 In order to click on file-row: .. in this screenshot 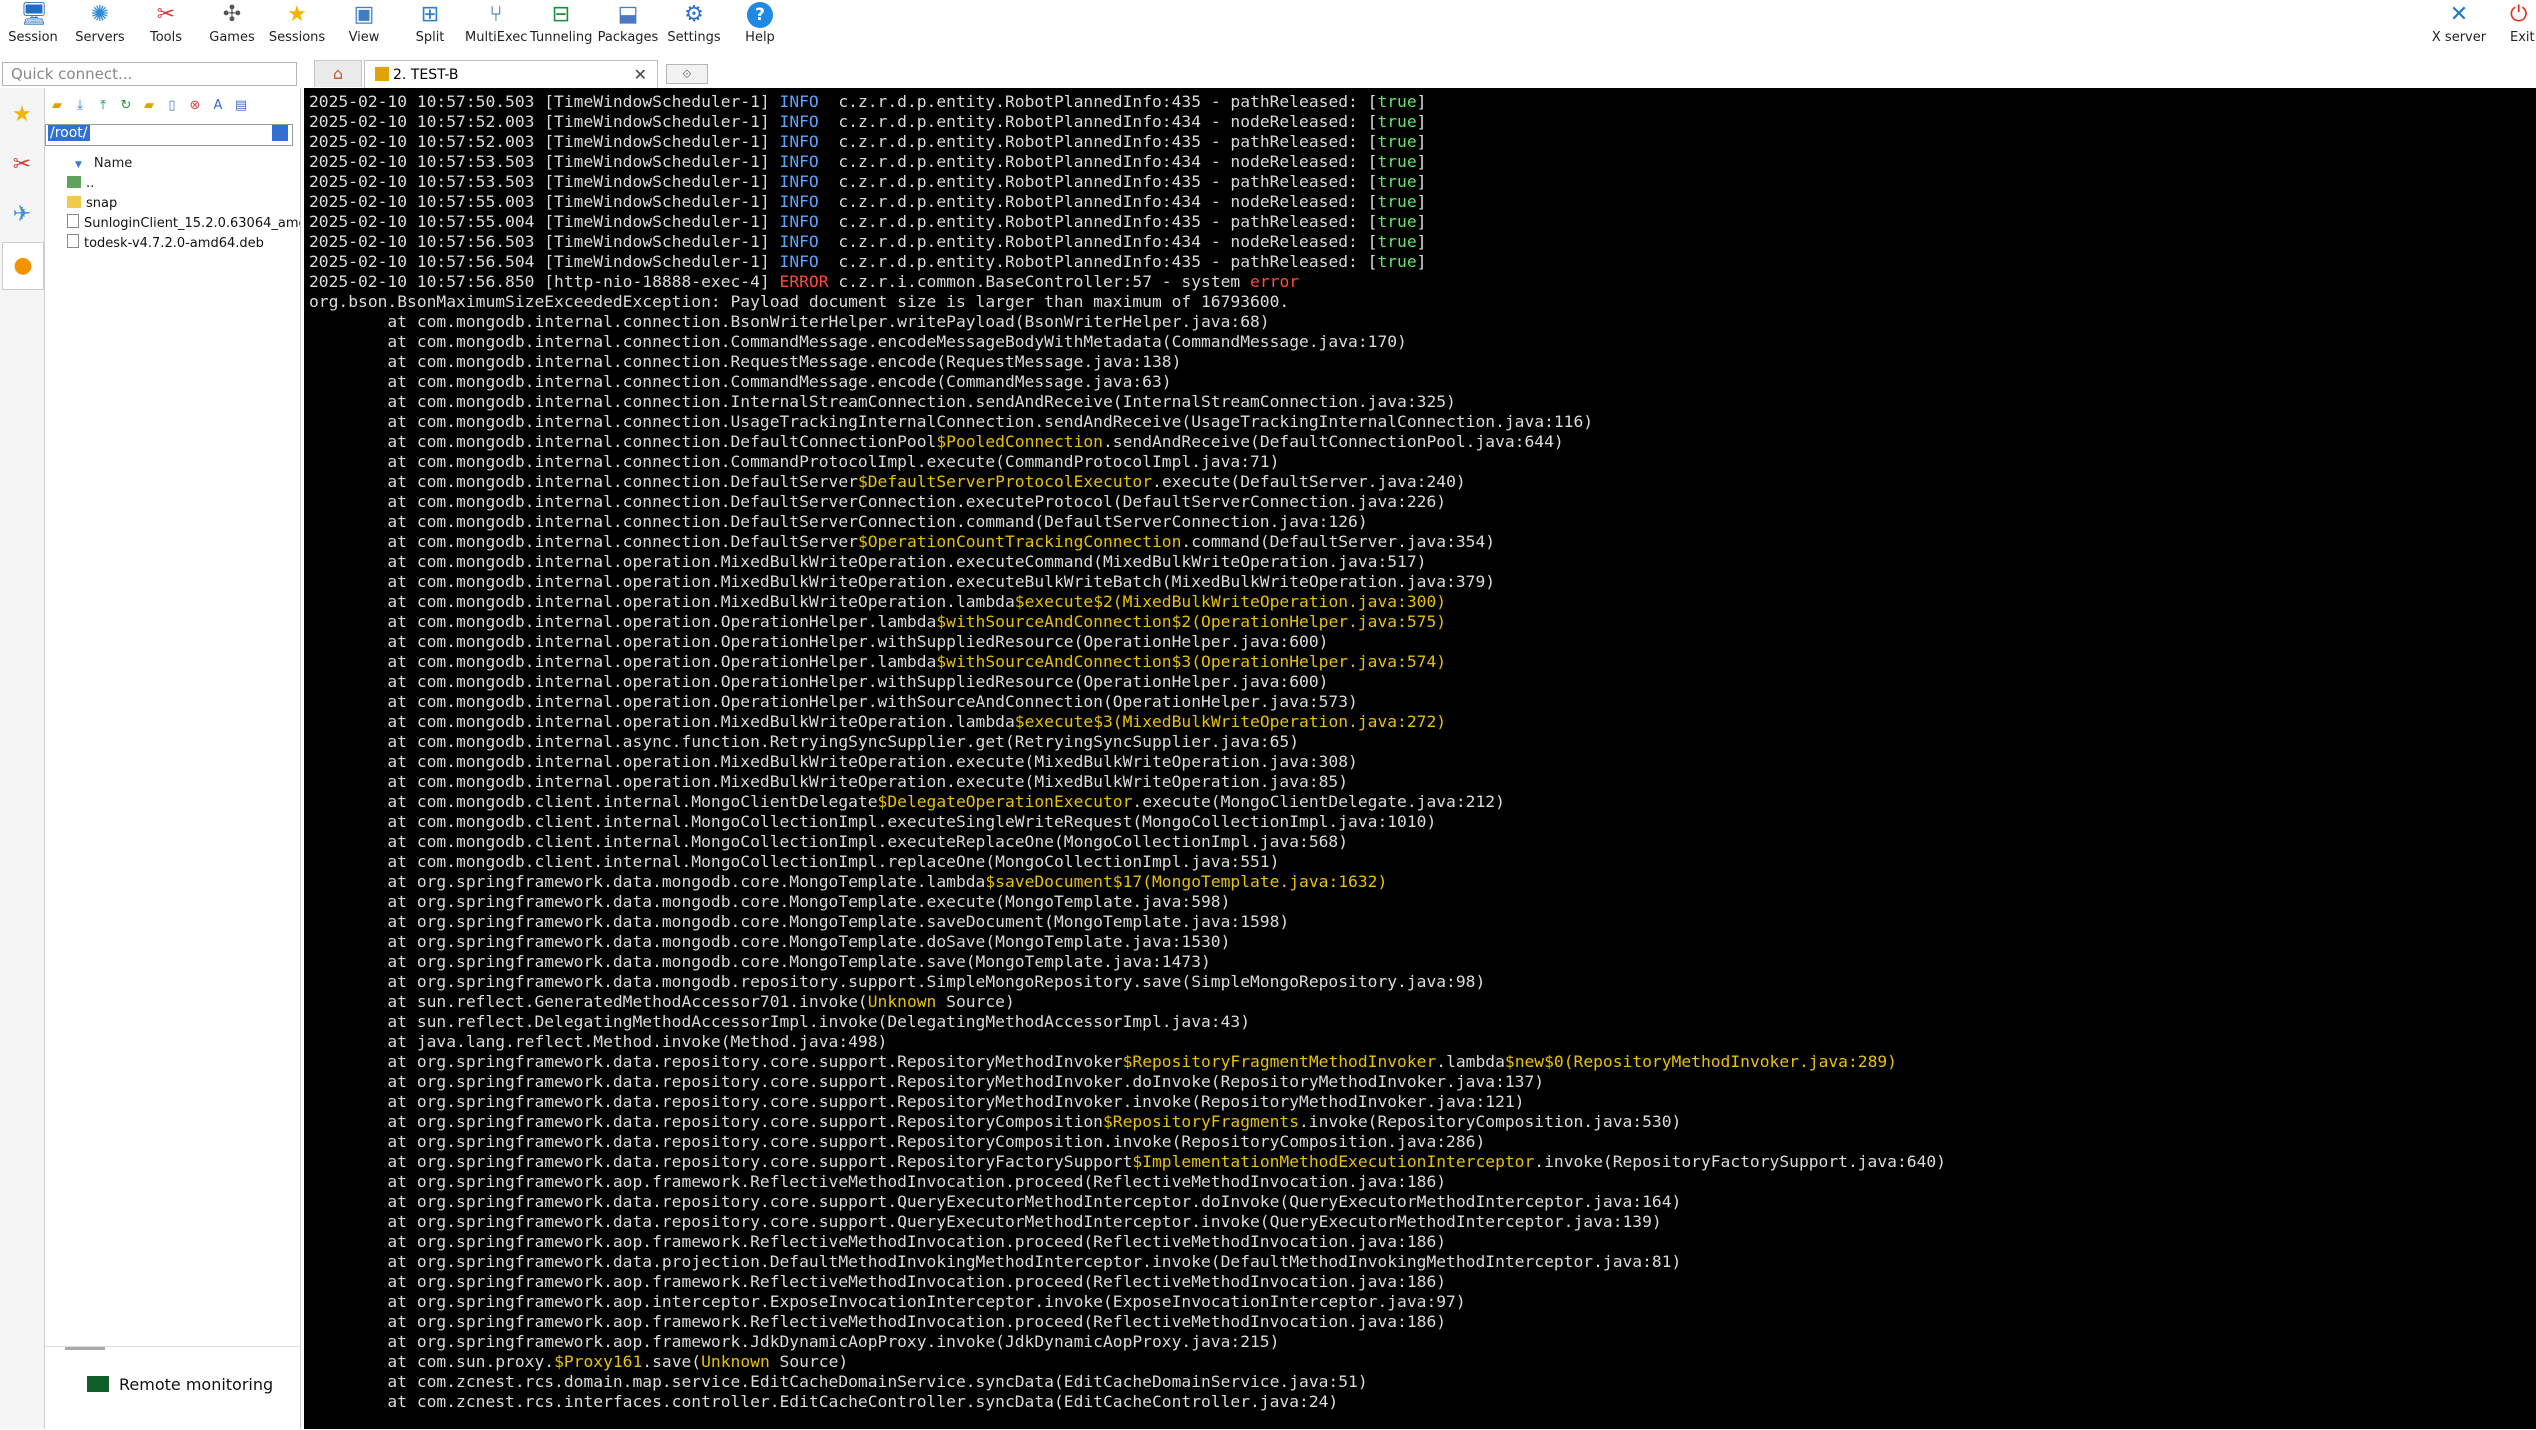, I will do `click(172, 184)`.